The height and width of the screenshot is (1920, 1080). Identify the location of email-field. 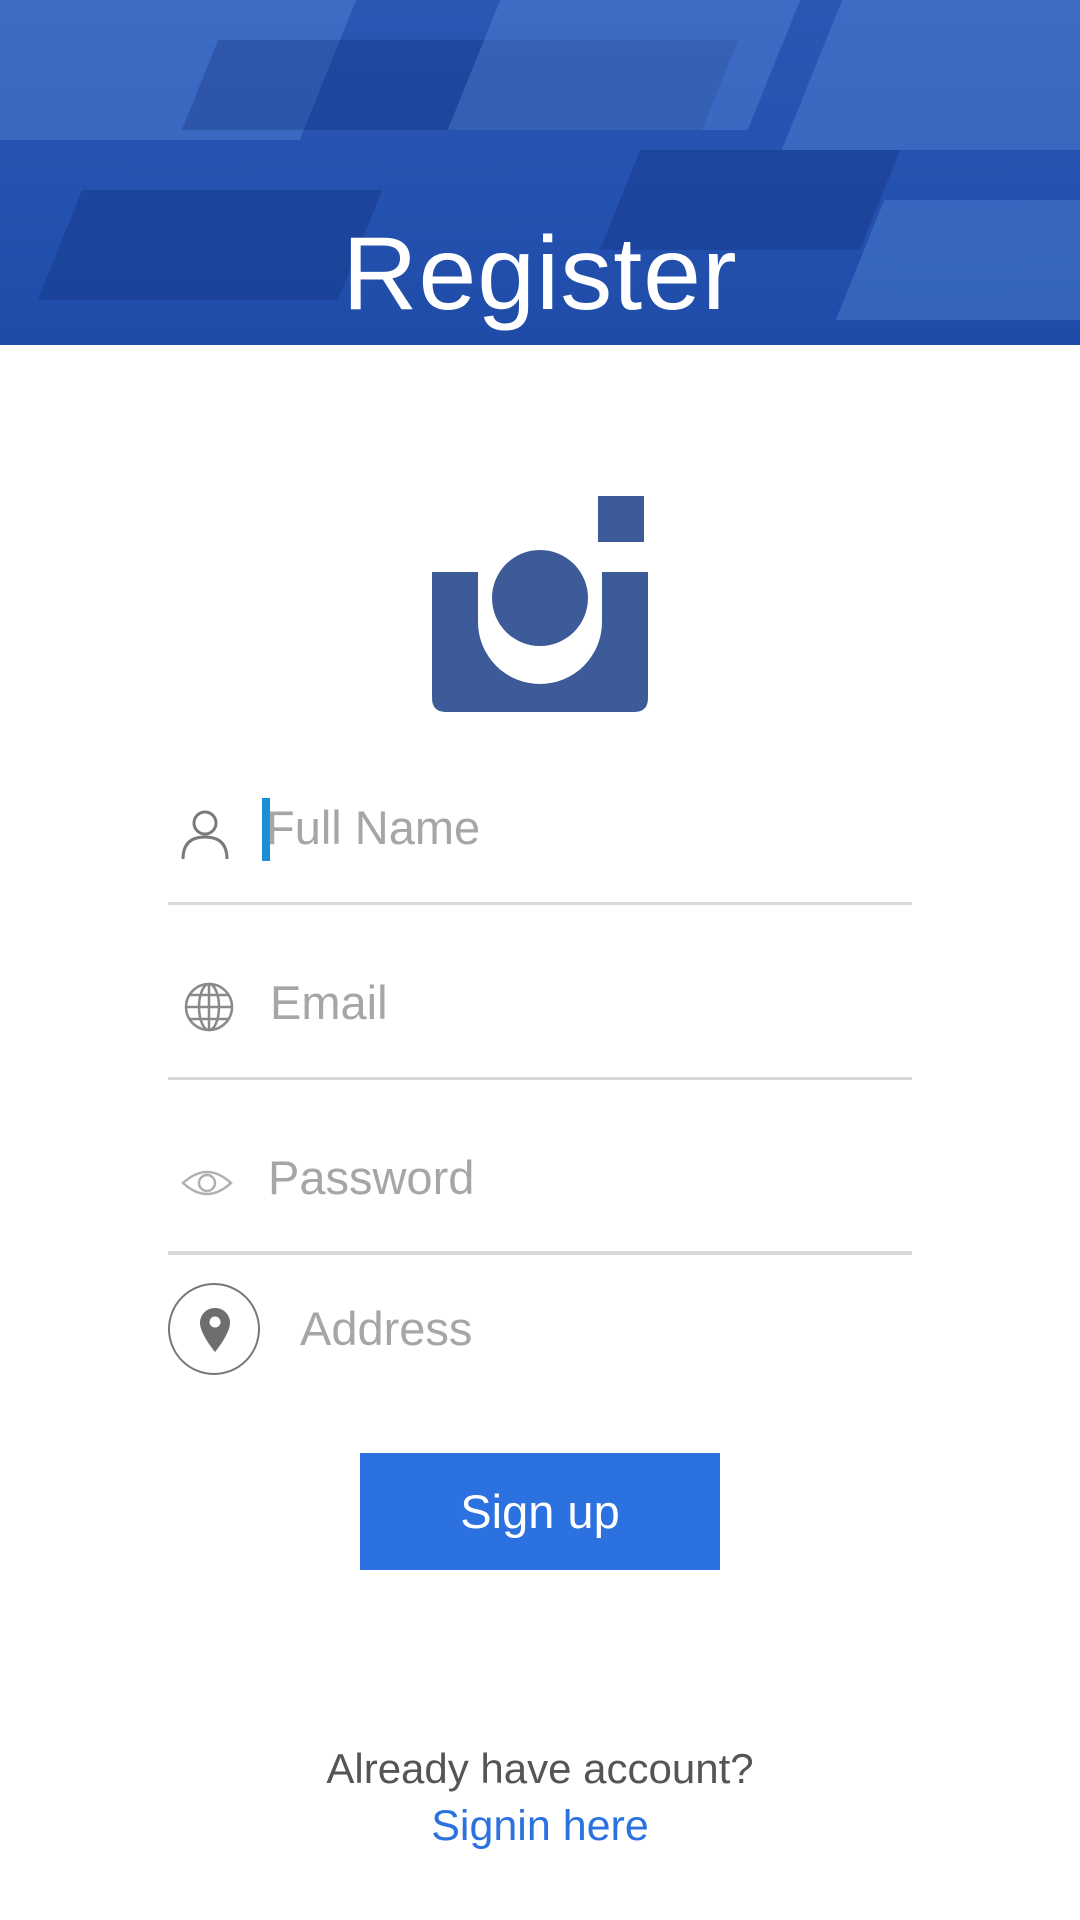
(540, 992).